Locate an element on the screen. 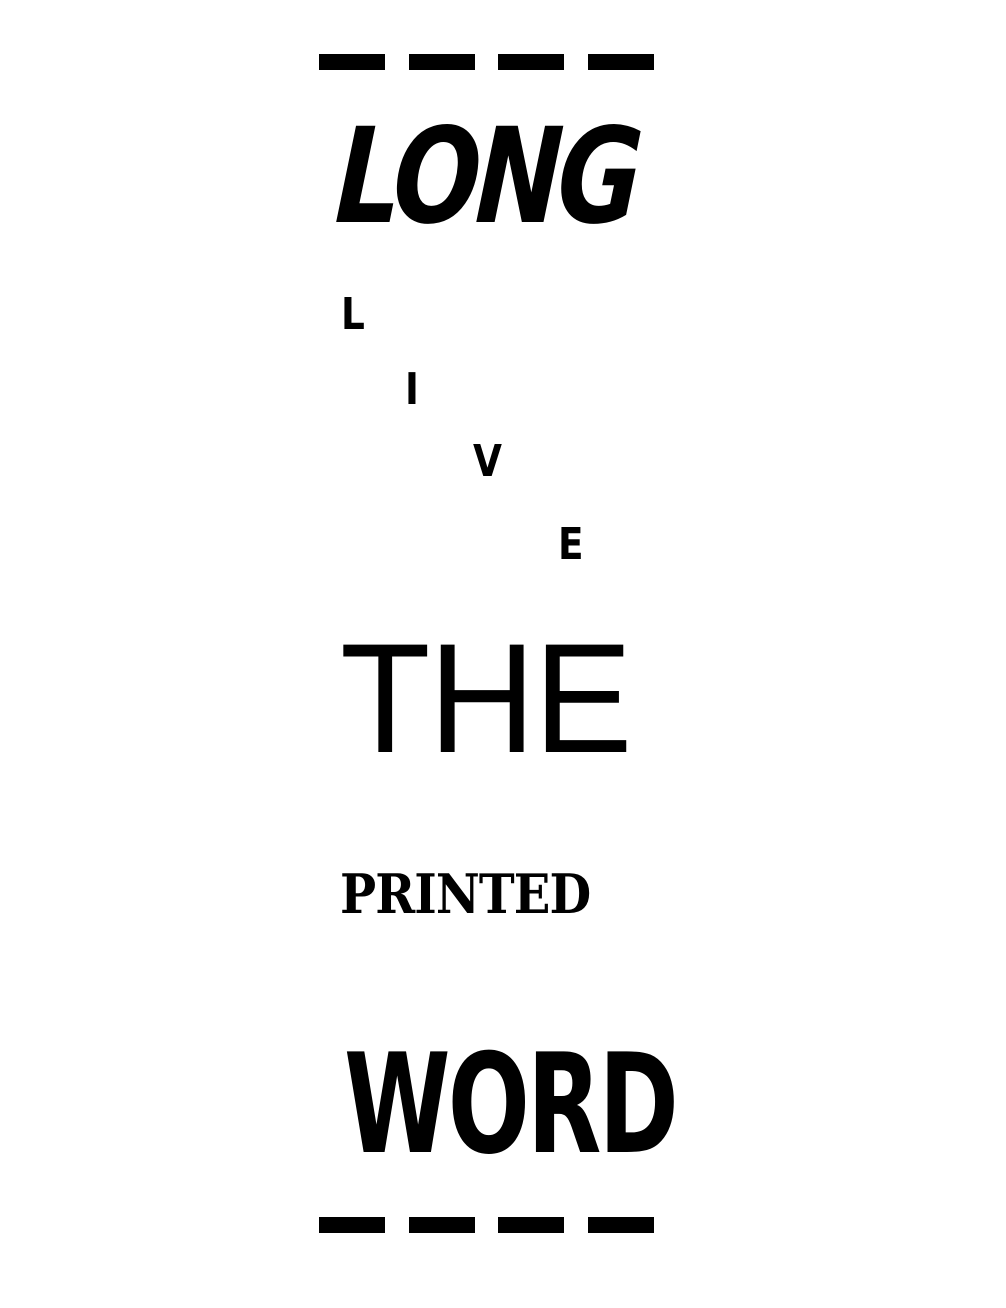 Image resolution: width=1006 pixels, height=1308 pixels. live-letter-i: I is located at coordinates (412, 389).